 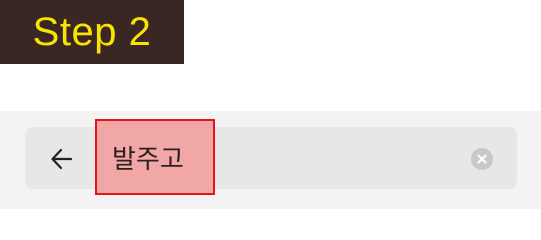 What do you see at coordinates (92, 32) in the screenshot?
I see `step-badge: Step 2` at bounding box center [92, 32].